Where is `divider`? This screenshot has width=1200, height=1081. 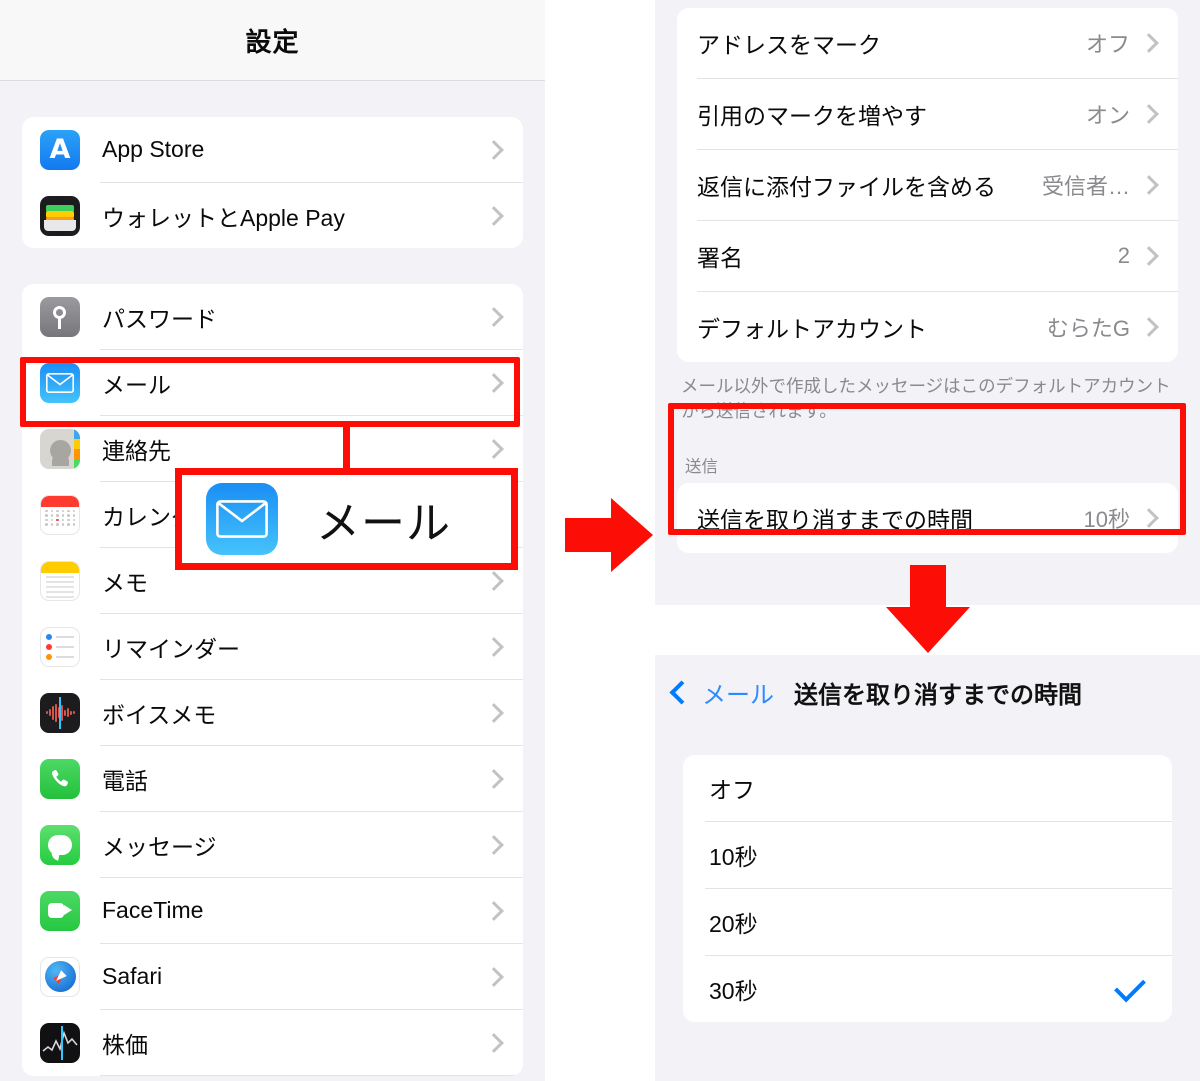 divider is located at coordinates (311, 1075).